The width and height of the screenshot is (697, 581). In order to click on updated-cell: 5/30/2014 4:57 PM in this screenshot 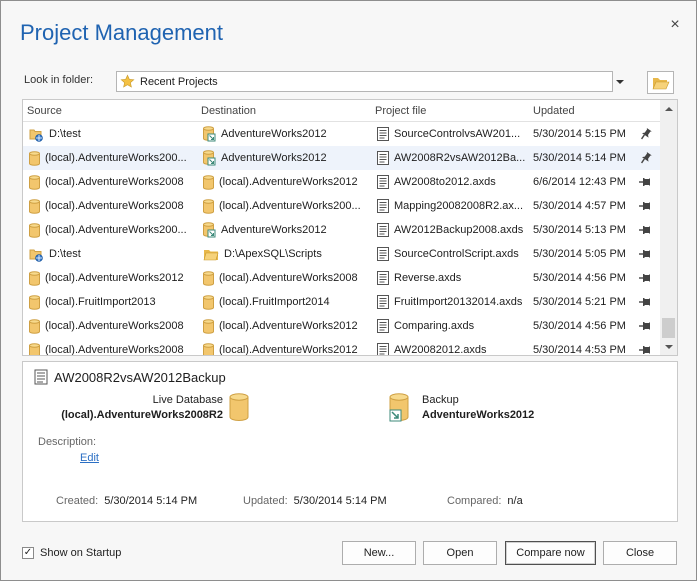, I will do `click(583, 206)`.